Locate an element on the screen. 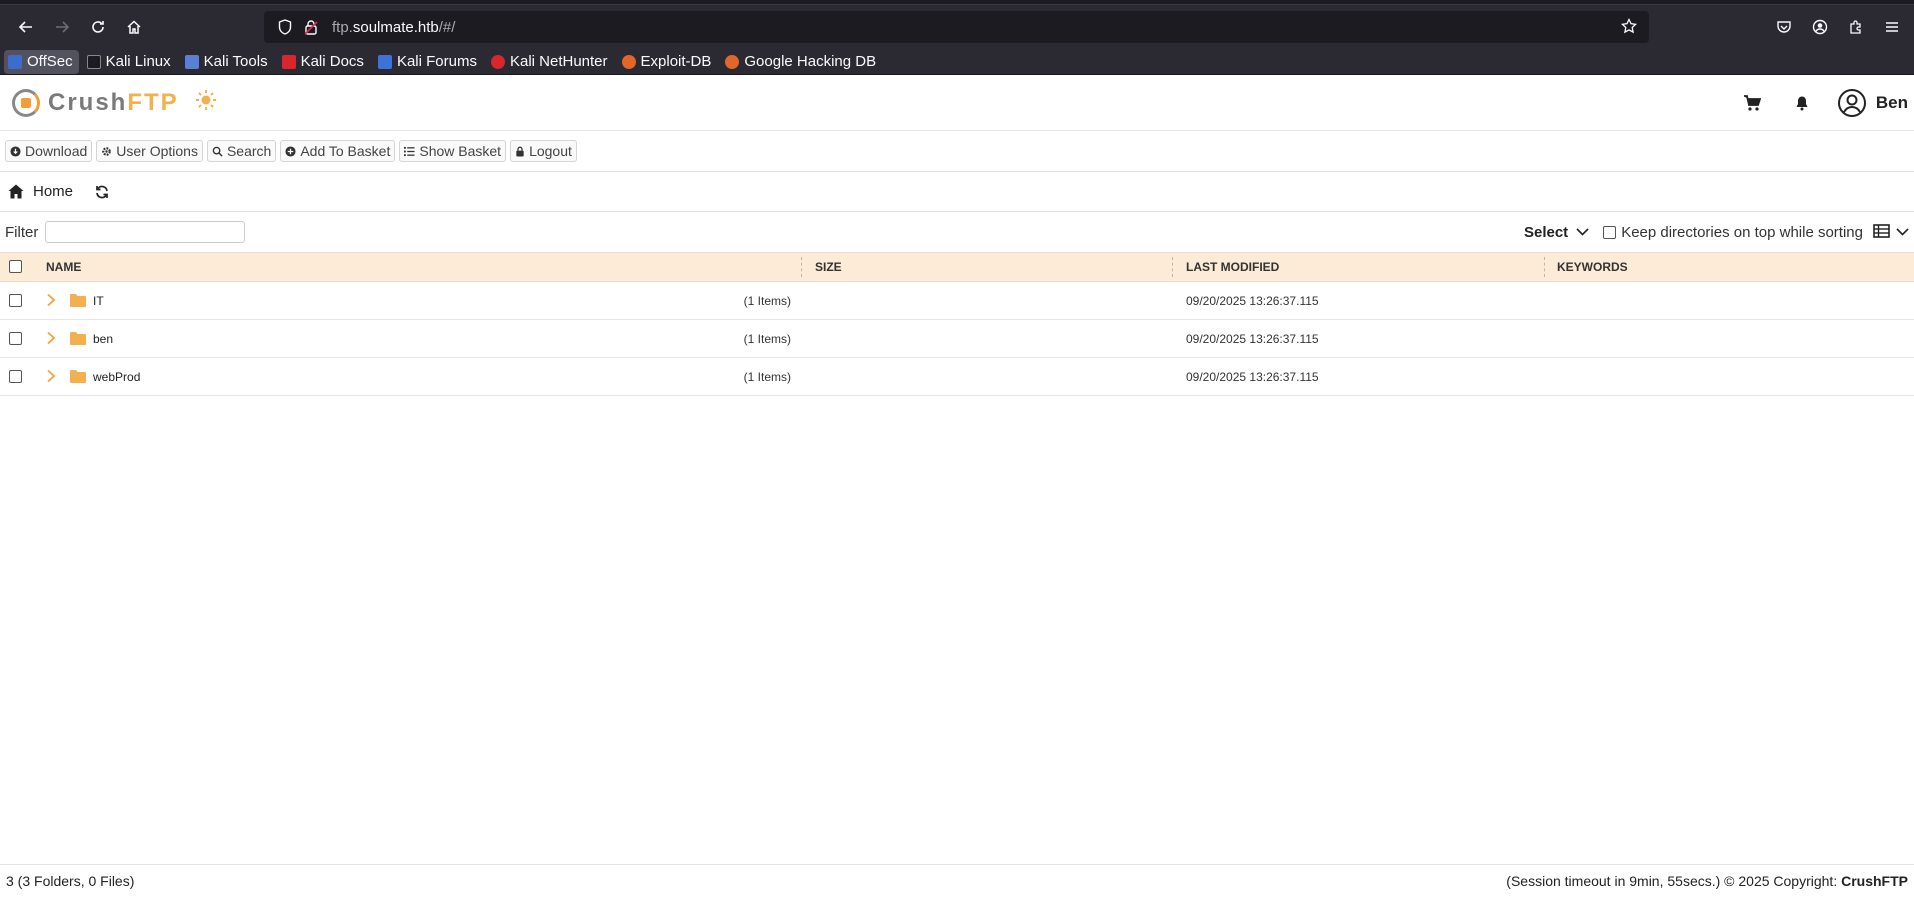 This screenshot has height=897, width=1914. bookmark-kali-forums: Kali Forums is located at coordinates (428, 62).